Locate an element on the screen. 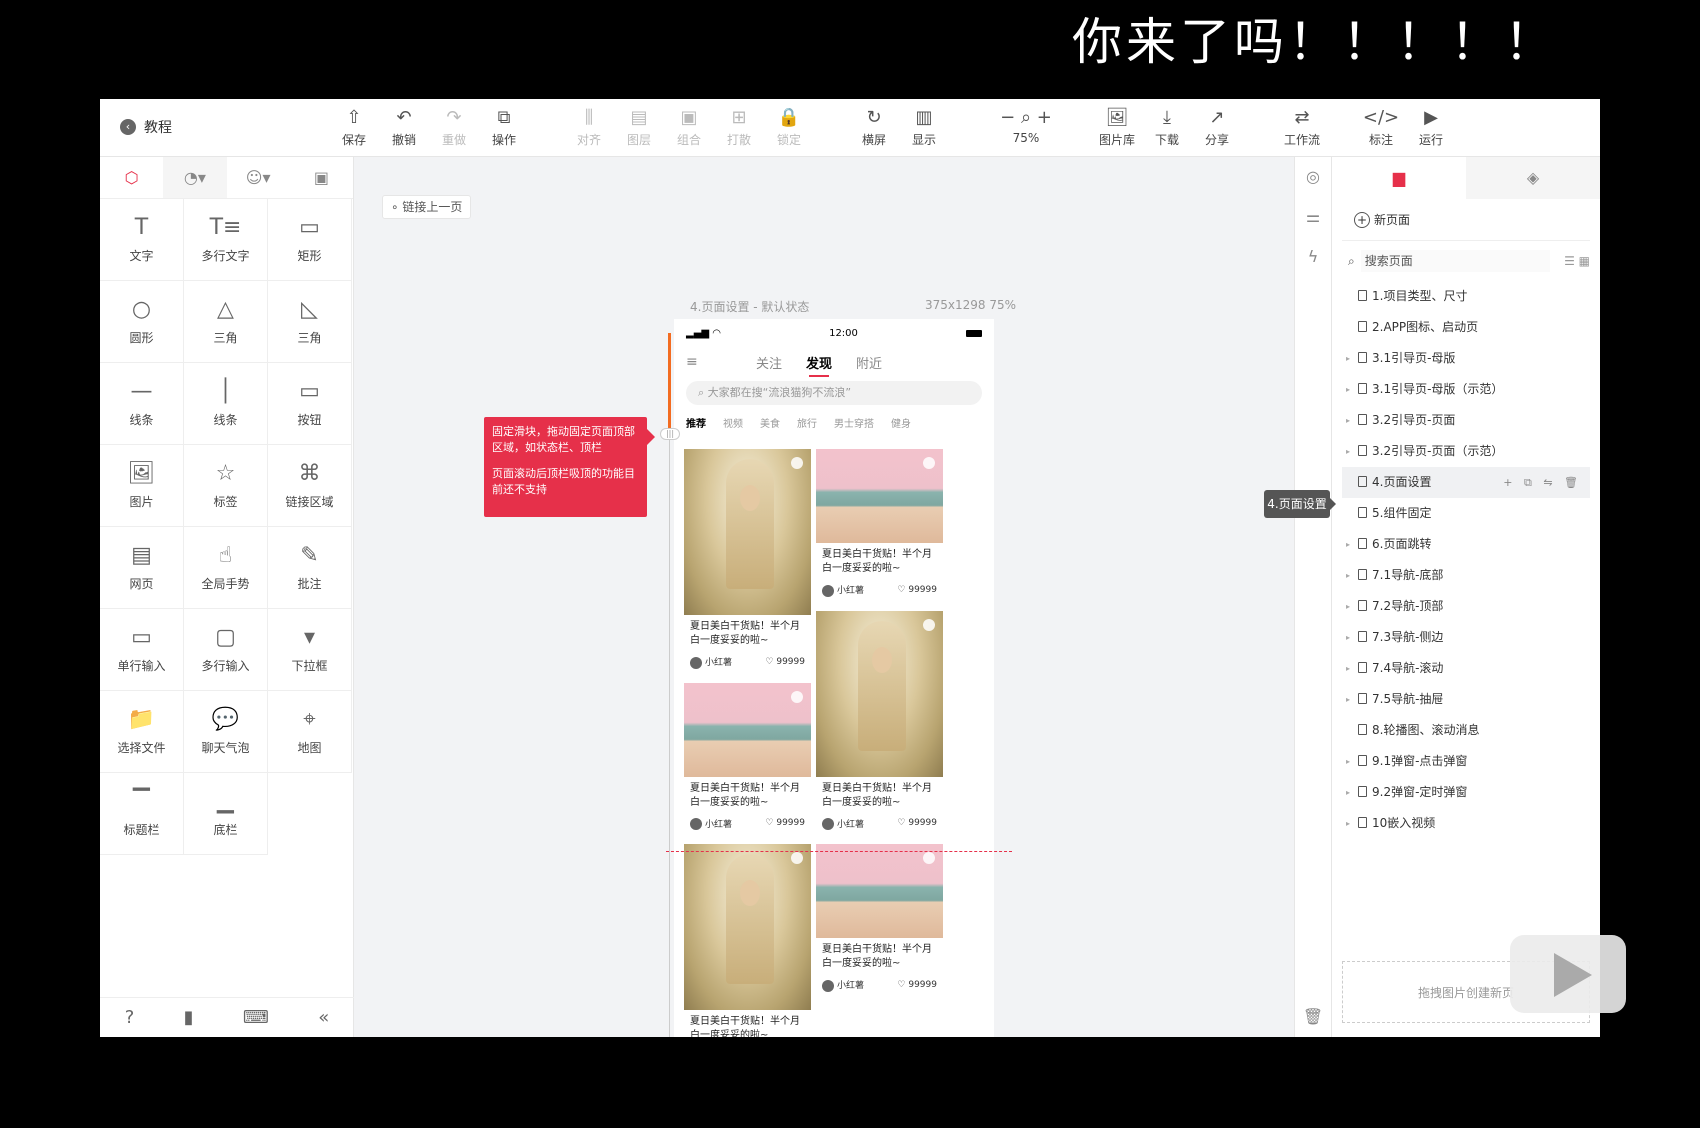 The height and width of the screenshot is (1128, 1700). page-list-item: ▸ 3.2引导页-页面（示范） is located at coordinates (1466, 451).